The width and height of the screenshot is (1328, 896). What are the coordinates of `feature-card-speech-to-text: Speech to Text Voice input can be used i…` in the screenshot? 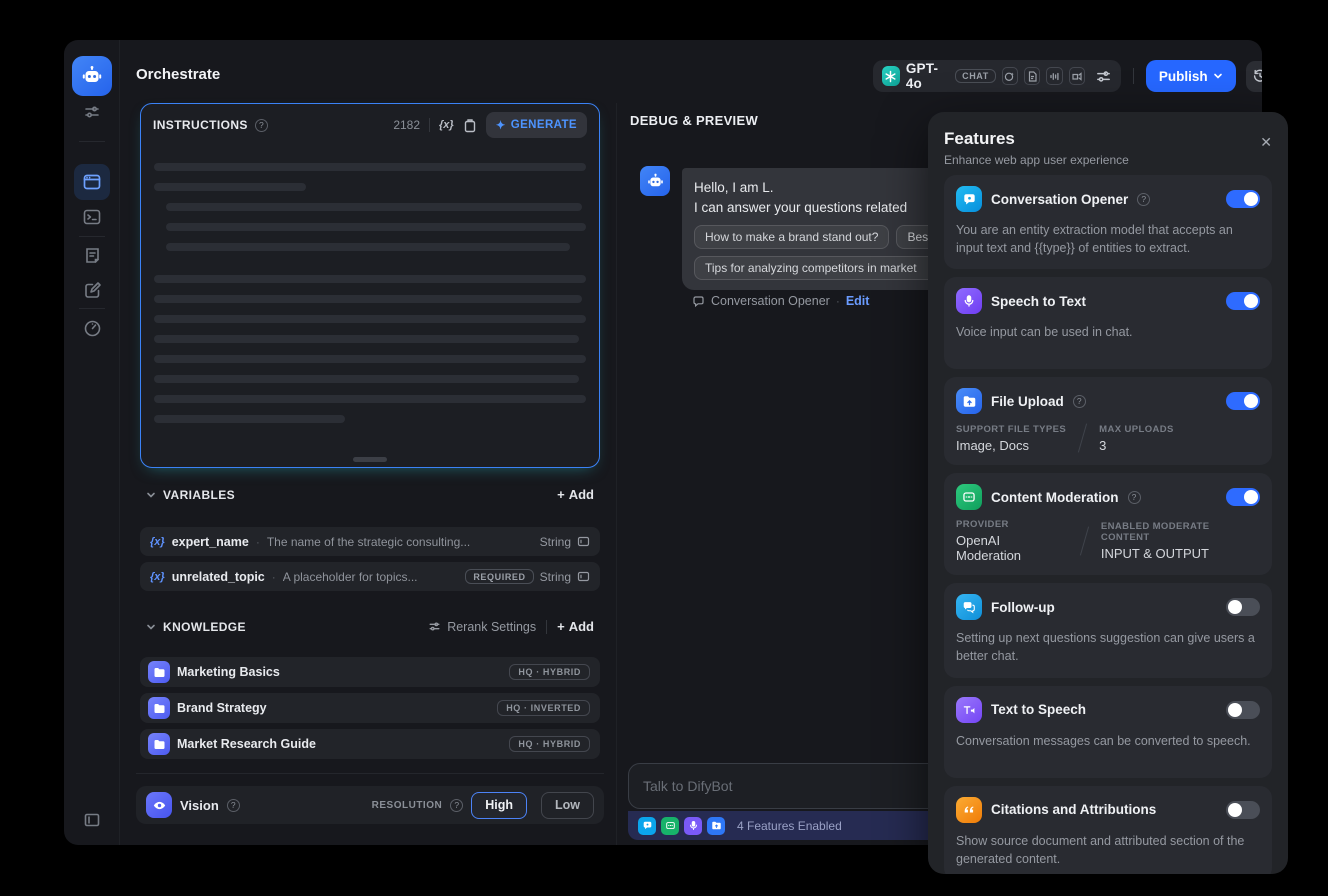 It's located at (1108, 323).